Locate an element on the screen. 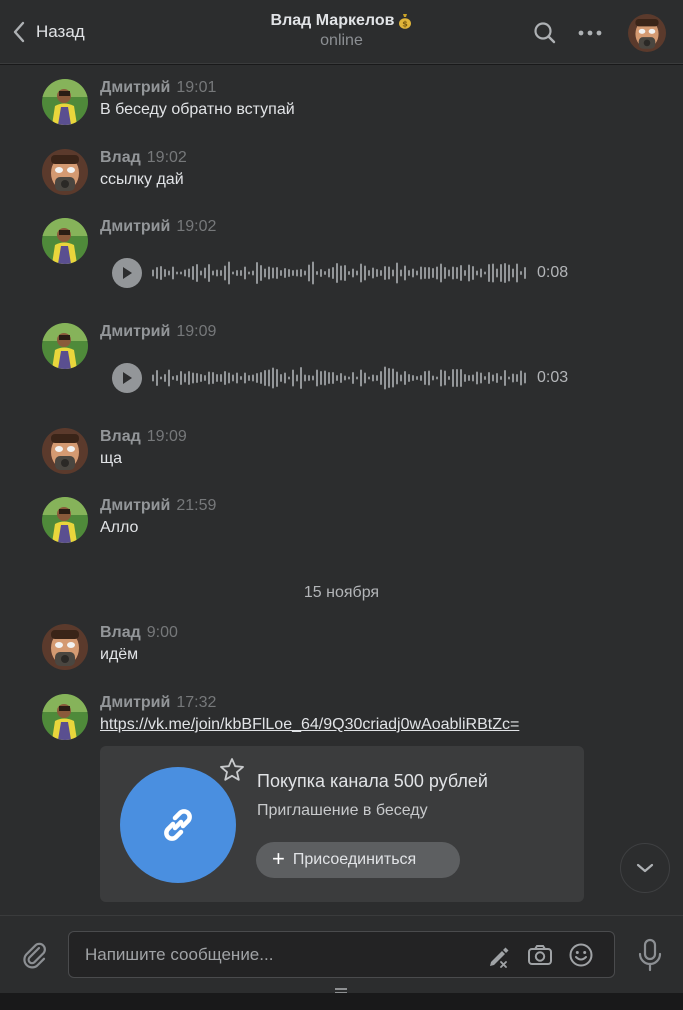 The width and height of the screenshot is (683, 1010). composer-resize-handle is located at coordinates (341, 988).